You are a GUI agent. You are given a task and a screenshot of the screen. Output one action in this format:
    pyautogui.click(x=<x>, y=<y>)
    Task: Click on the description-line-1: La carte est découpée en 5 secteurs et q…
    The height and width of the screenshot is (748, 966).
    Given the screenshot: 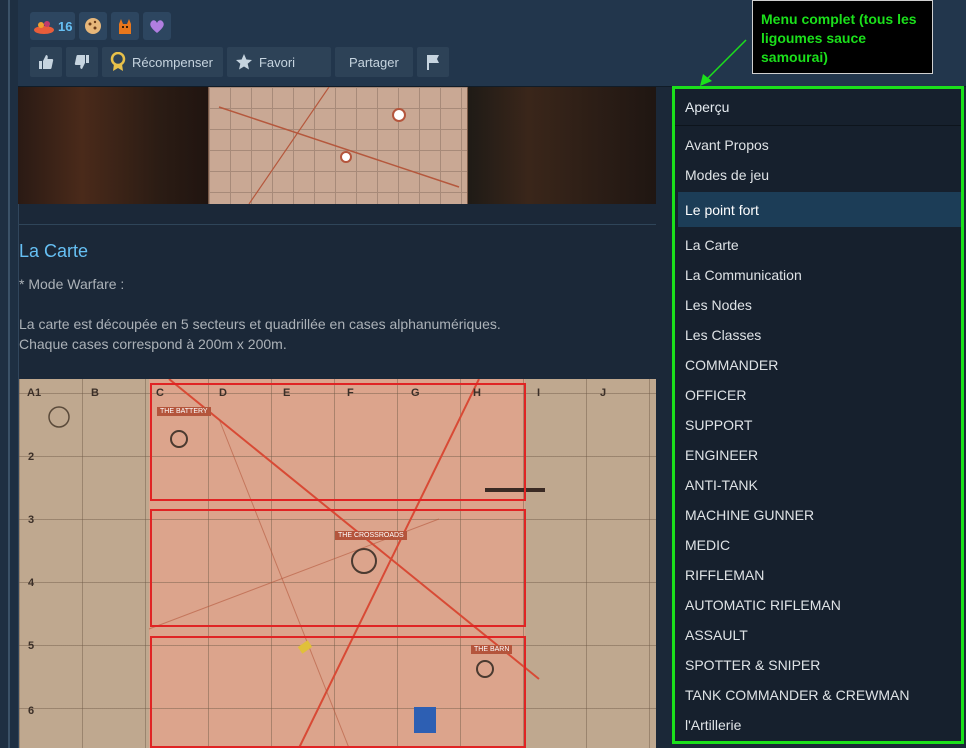 What is the action you would take?
    pyautogui.click(x=260, y=324)
    